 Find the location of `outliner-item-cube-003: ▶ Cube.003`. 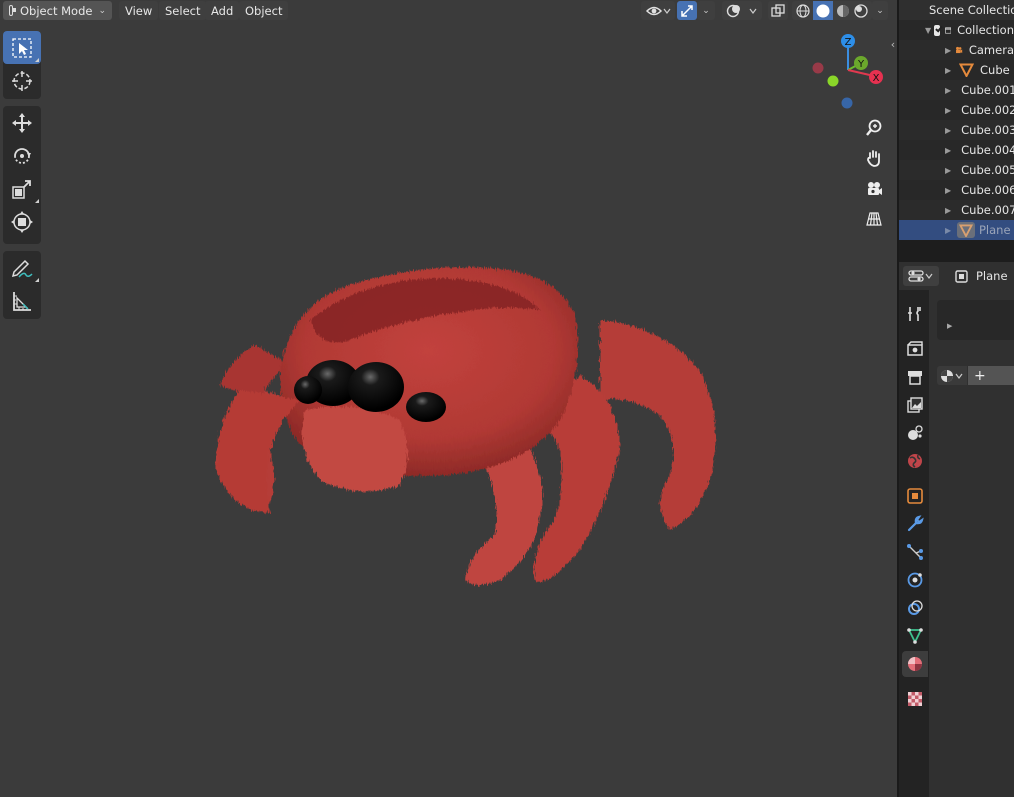

outliner-item-cube-003: ▶ Cube.003 is located at coordinates (956, 130).